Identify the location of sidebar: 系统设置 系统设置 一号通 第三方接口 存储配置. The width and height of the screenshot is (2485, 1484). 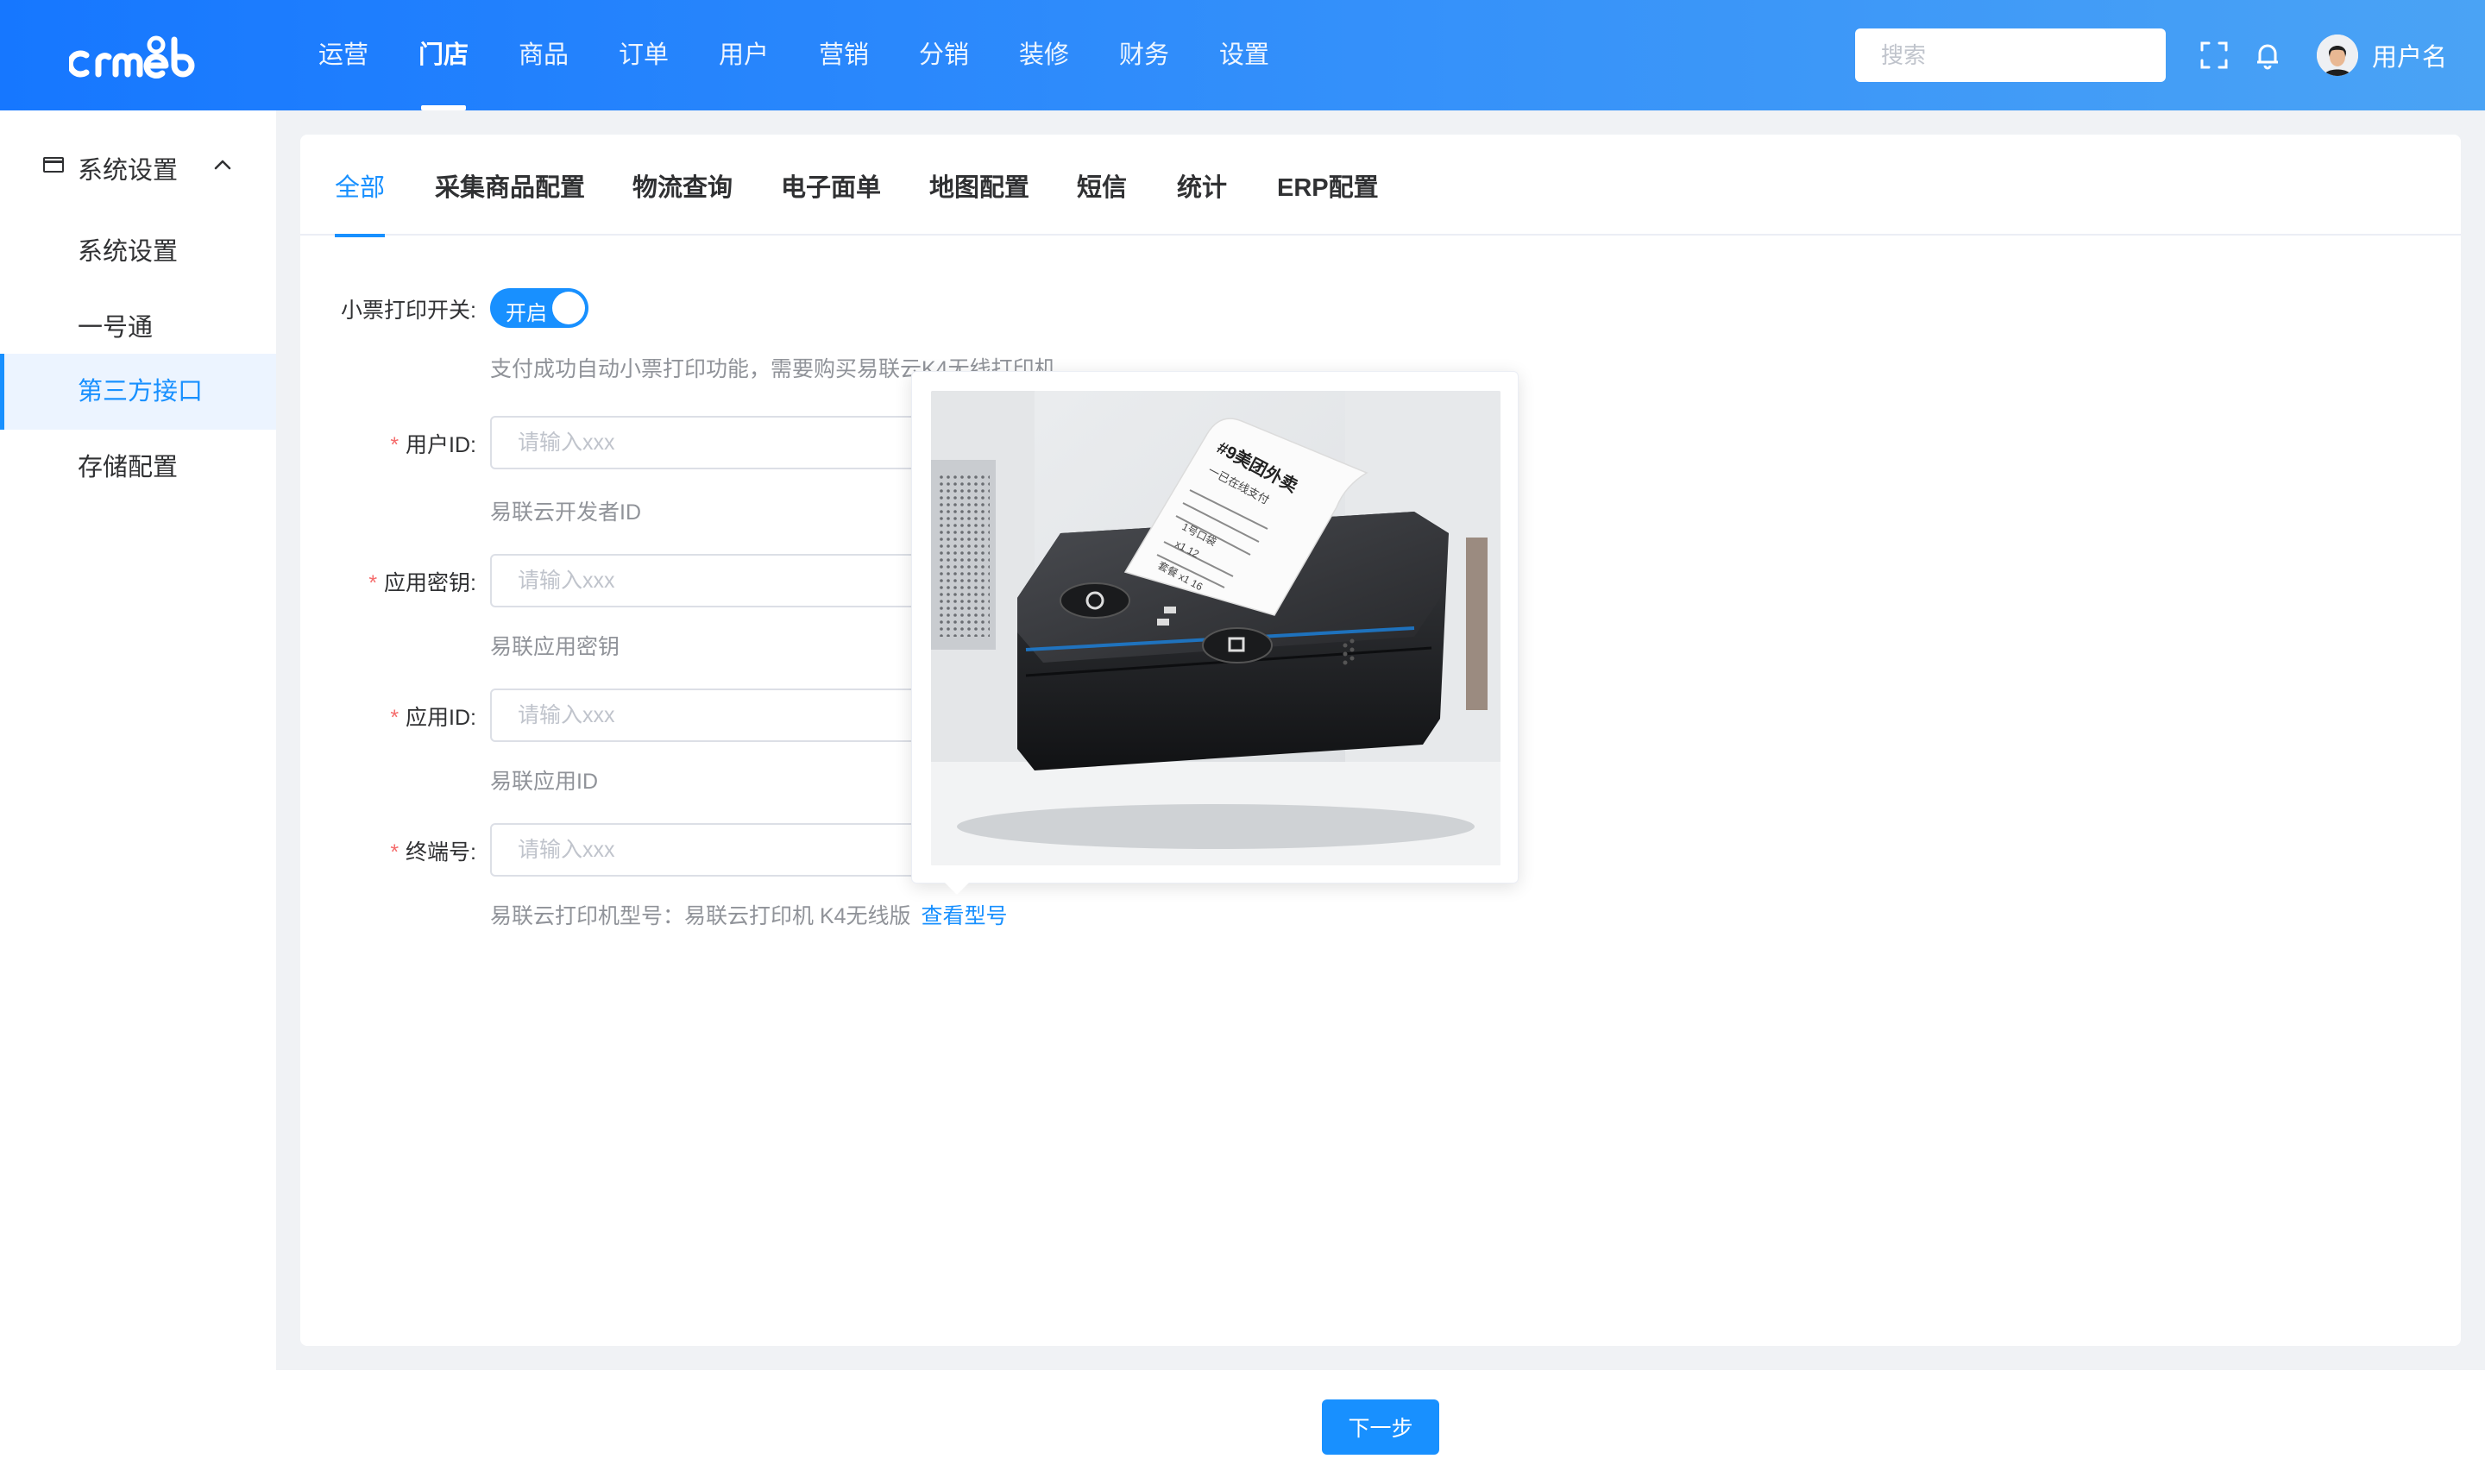
(138, 797).